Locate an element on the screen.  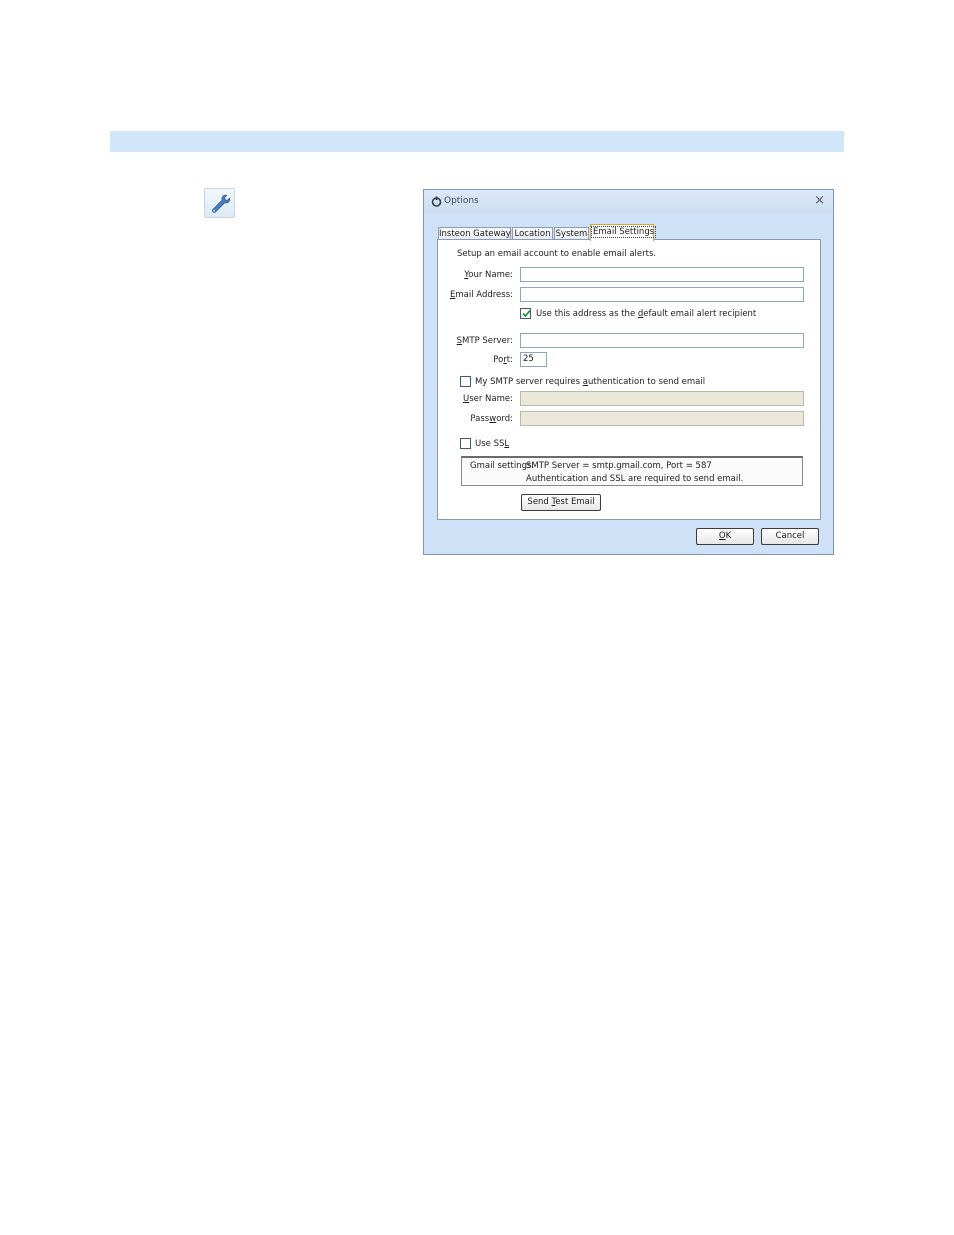
gmail-info-label: Gmail settings: is located at coordinates (502, 466).